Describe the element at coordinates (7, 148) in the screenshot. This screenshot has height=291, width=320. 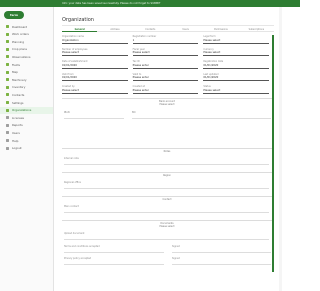
I see `logout-icon` at that location.